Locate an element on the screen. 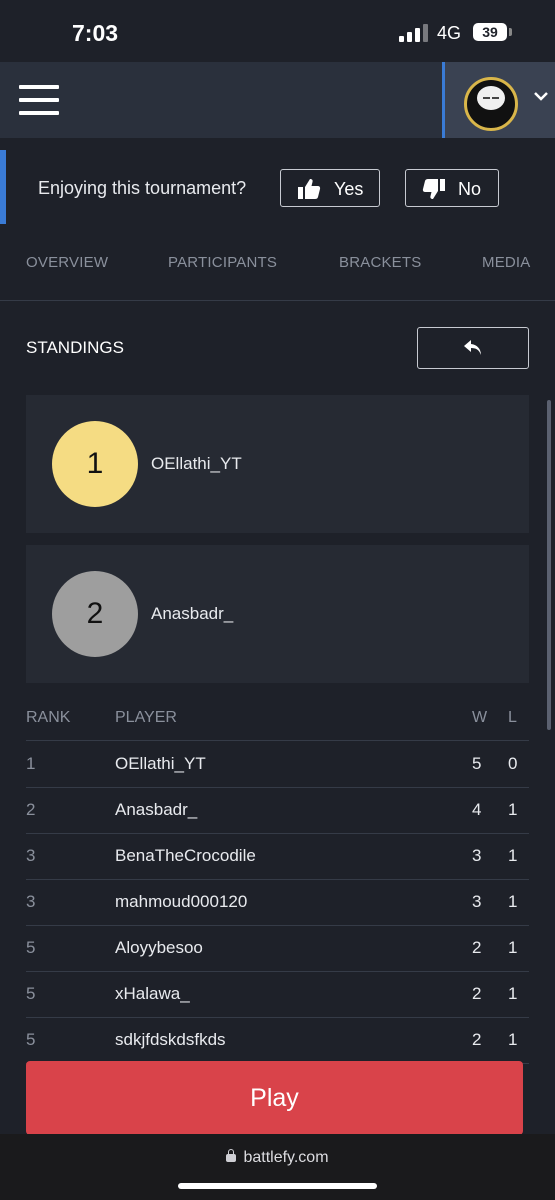 This screenshot has width=555, height=1200. back-button is located at coordinates (473, 348).